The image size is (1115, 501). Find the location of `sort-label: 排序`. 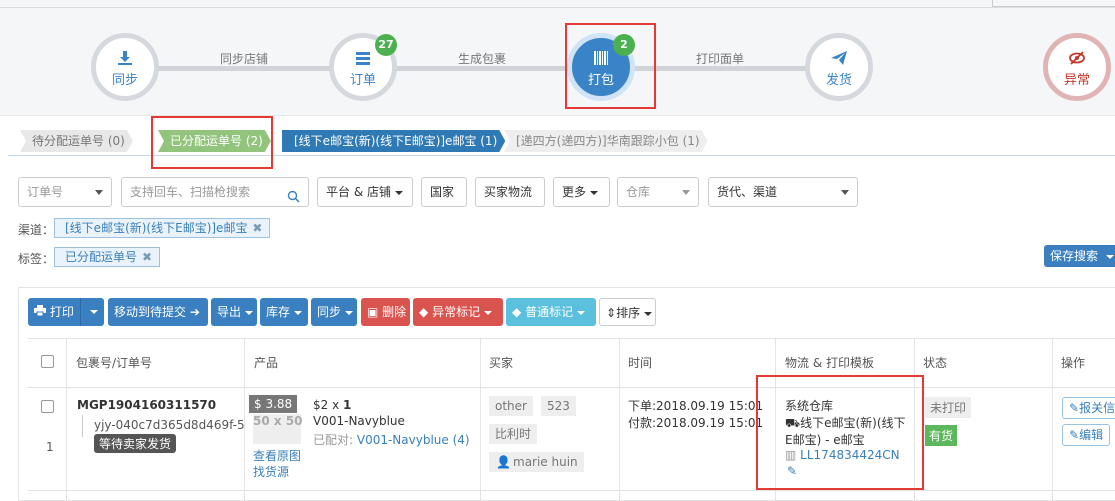

sort-label: 排序 is located at coordinates (628, 313).